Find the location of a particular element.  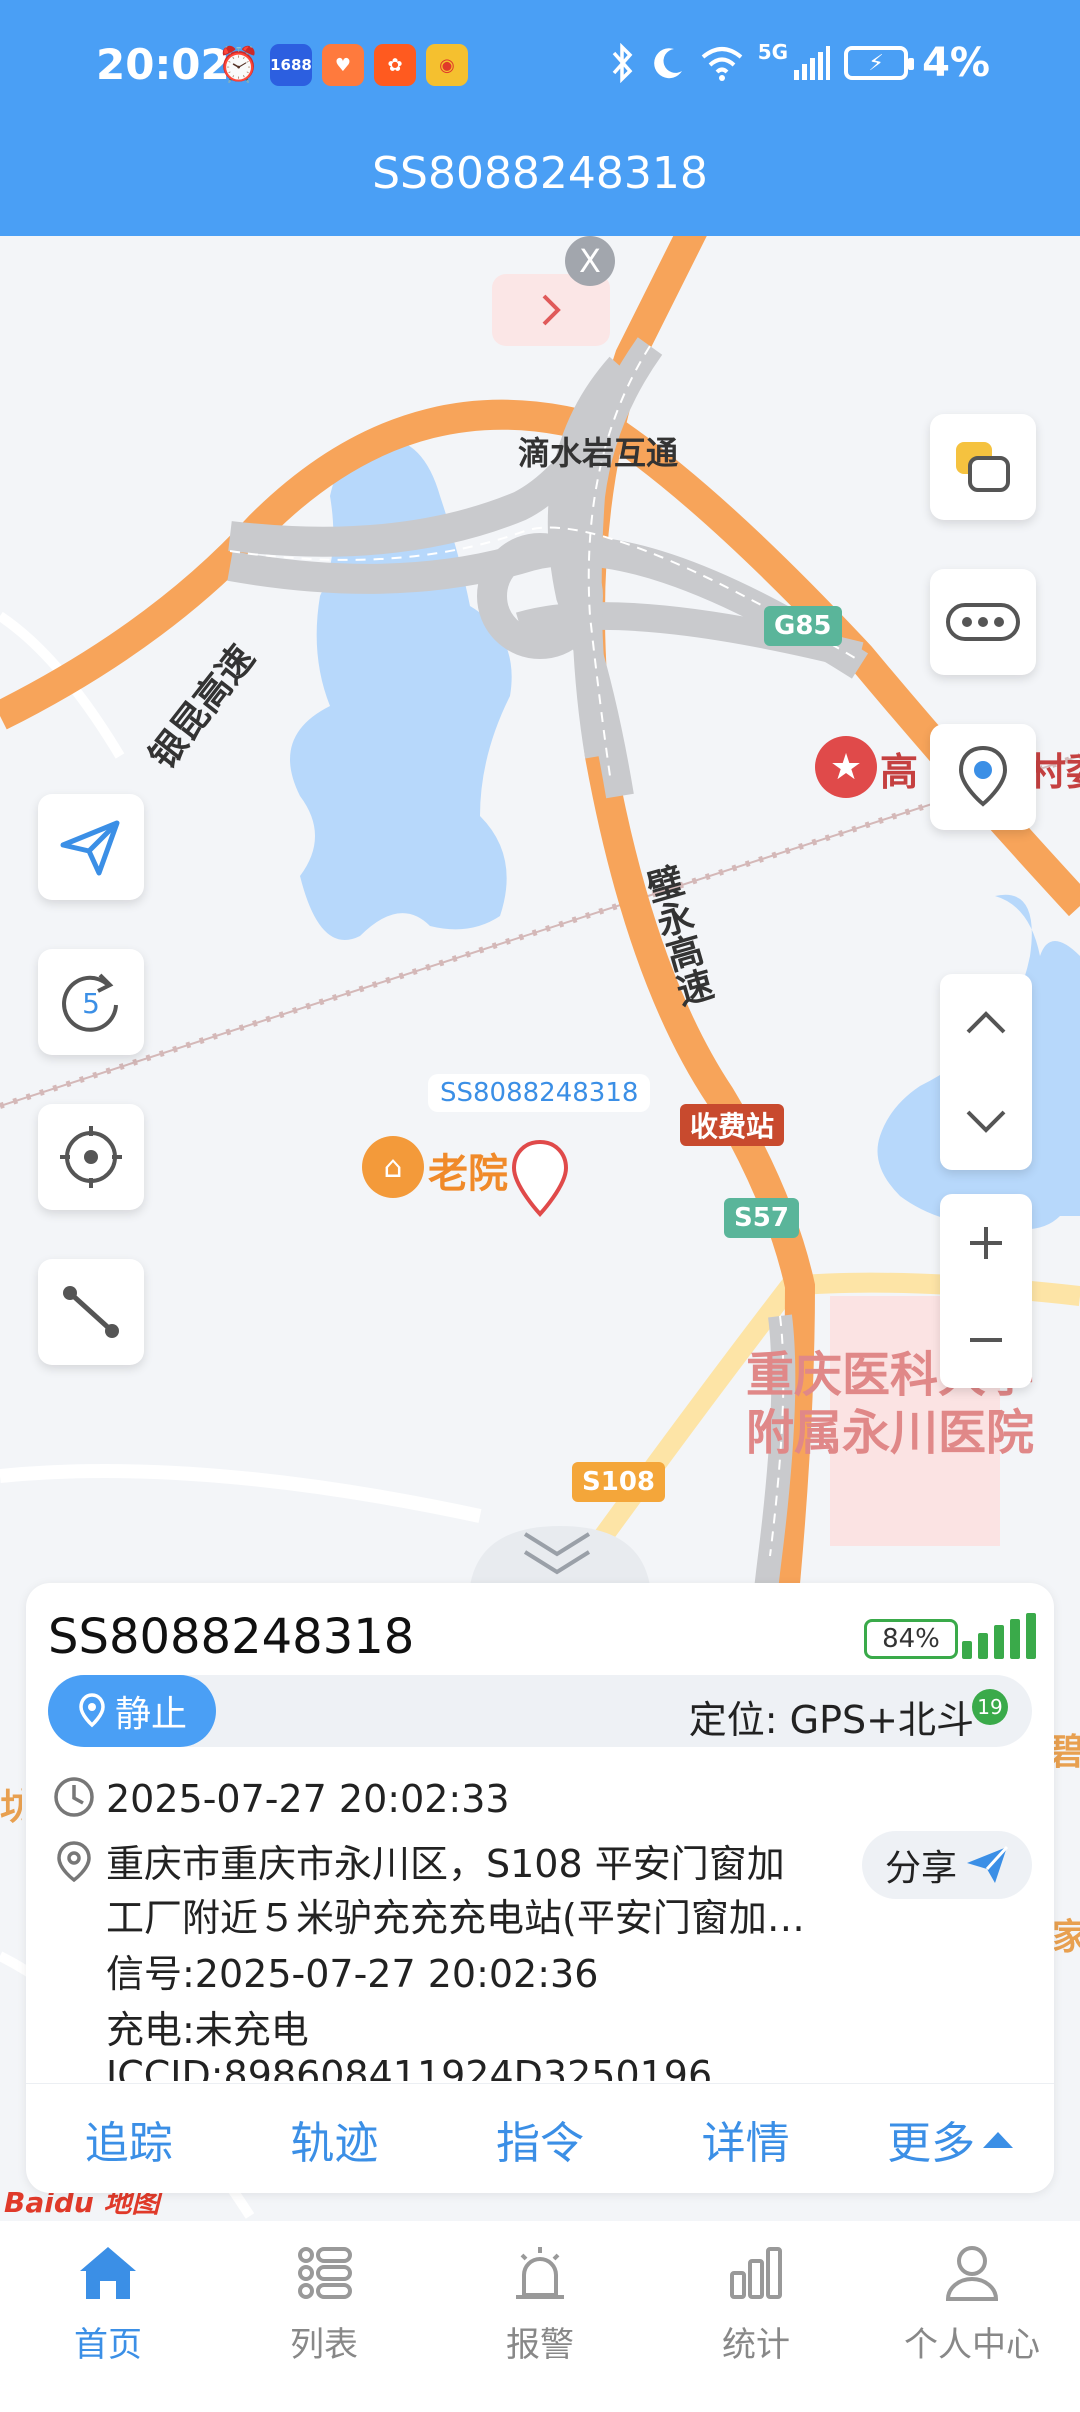

track-label: 追踪 is located at coordinates (128, 2143).